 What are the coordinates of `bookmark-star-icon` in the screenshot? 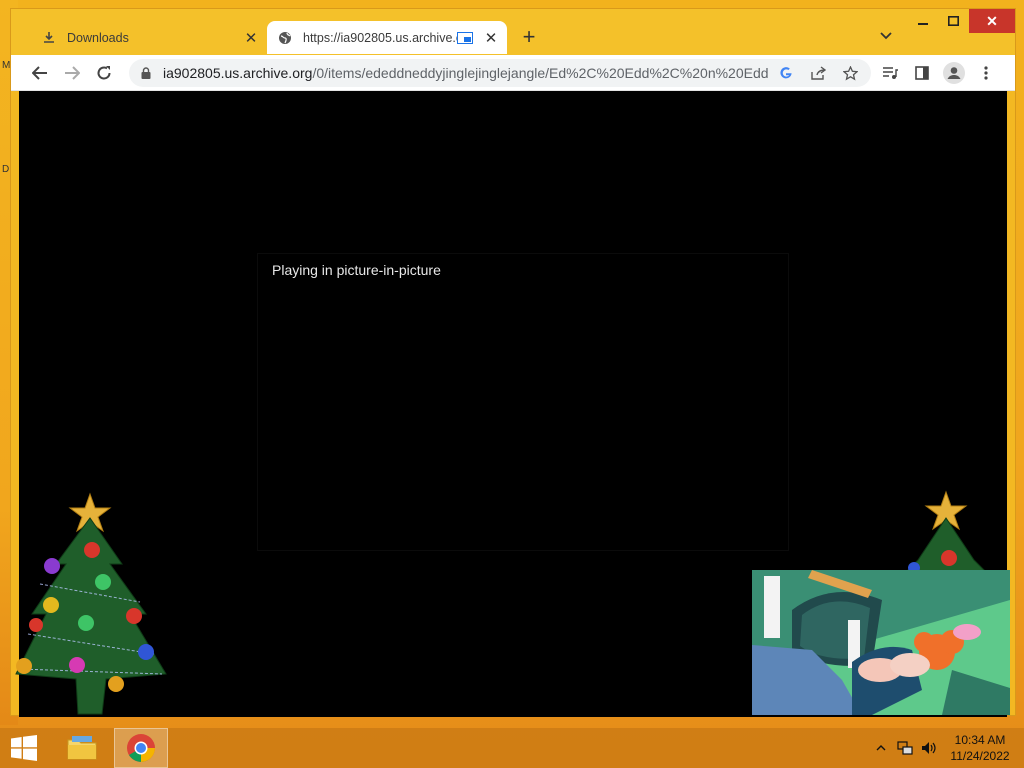 It's located at (850, 73).